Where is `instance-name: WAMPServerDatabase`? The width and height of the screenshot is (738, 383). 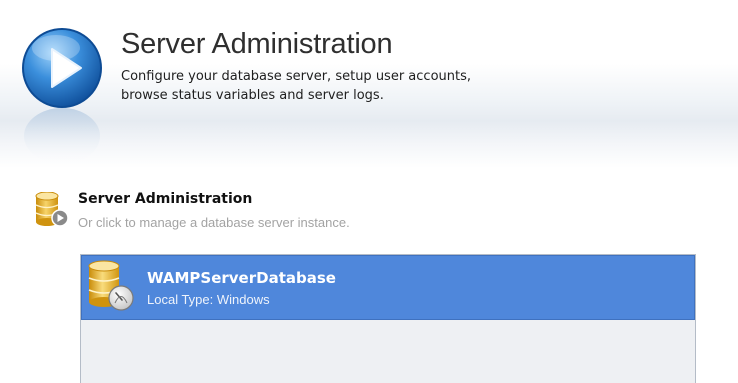
instance-name: WAMPServerDatabase is located at coordinates (241, 278).